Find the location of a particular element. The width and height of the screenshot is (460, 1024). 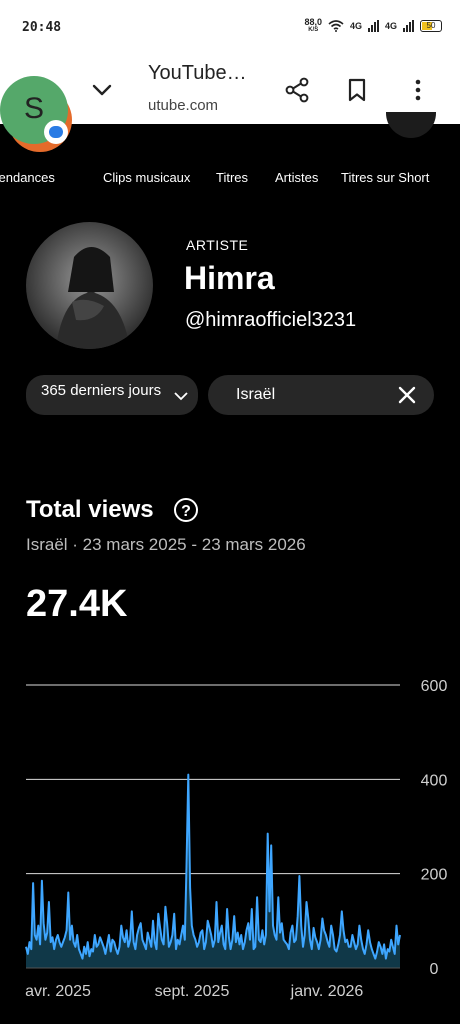

close-icon is located at coordinates (407, 395).